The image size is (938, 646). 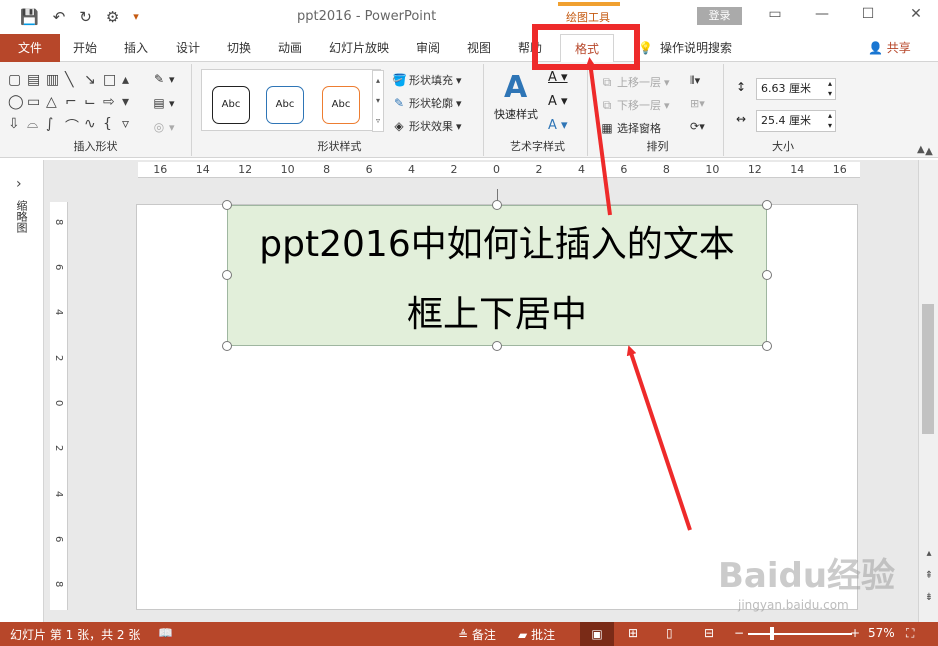 I want to click on lightbulb-icon: 💡, so click(x=645, y=48).